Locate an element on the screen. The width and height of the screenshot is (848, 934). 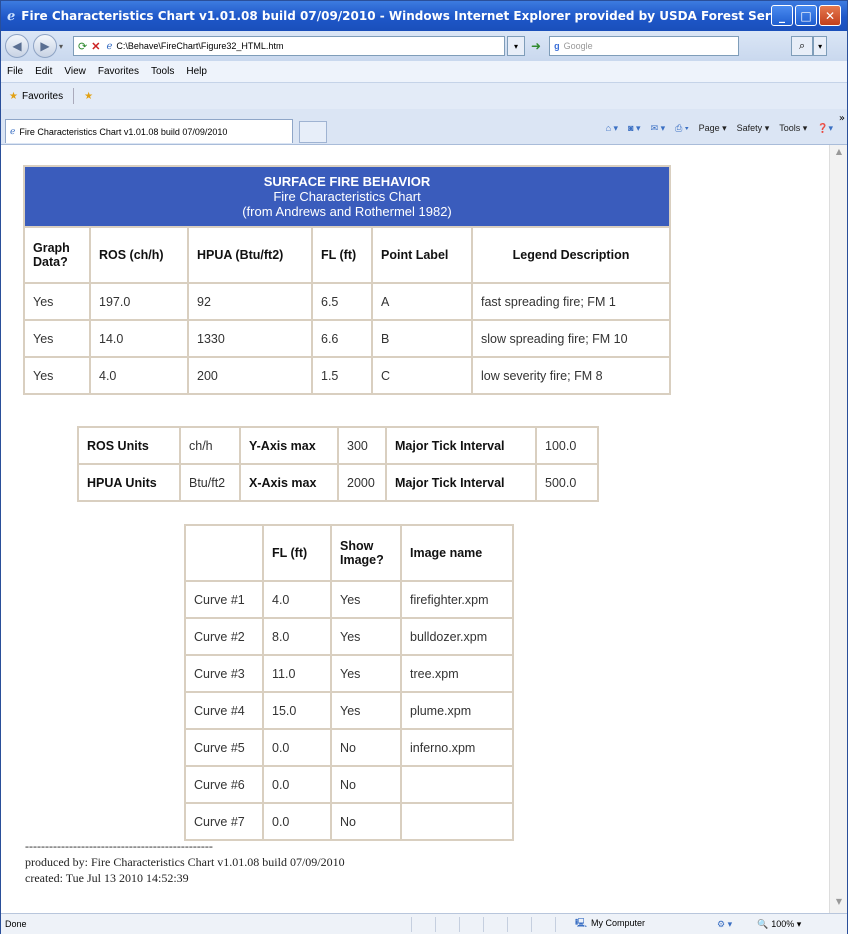
security-zone: 🖳 My Computer is located at coordinates (610, 924).